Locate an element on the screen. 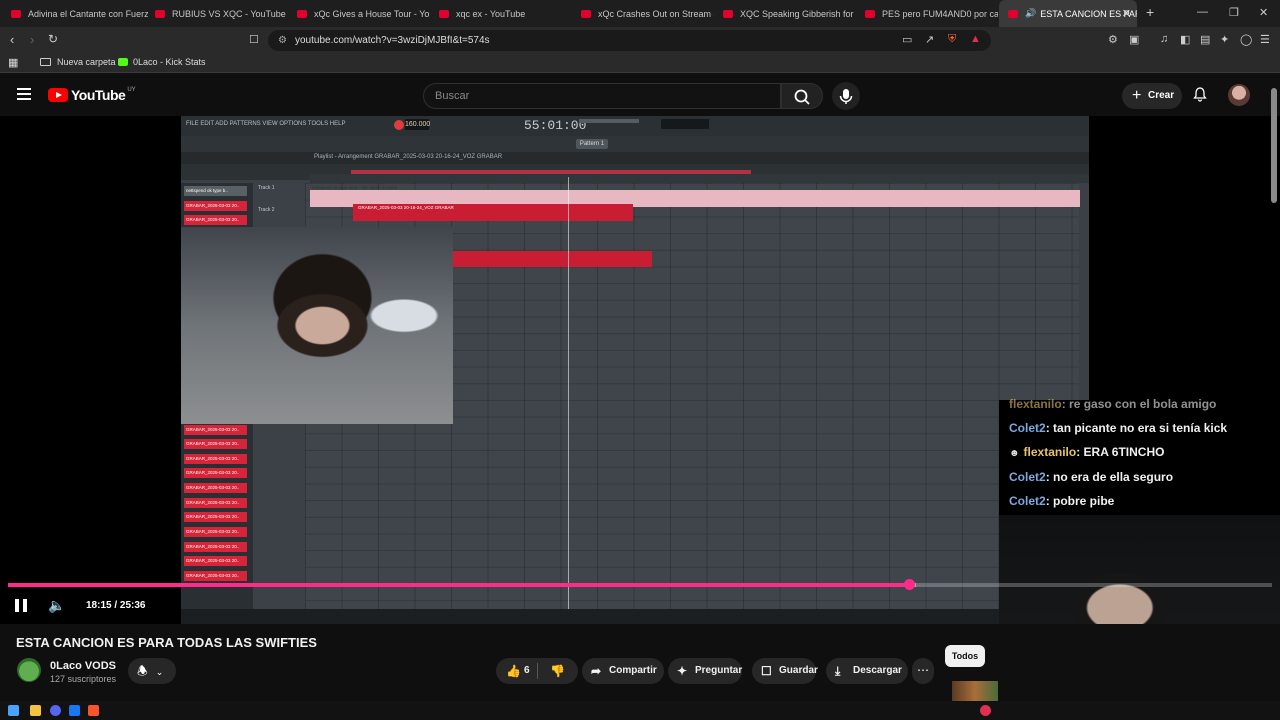 This screenshot has height=720, width=1280. facebook-icon is located at coordinates (74, 710).